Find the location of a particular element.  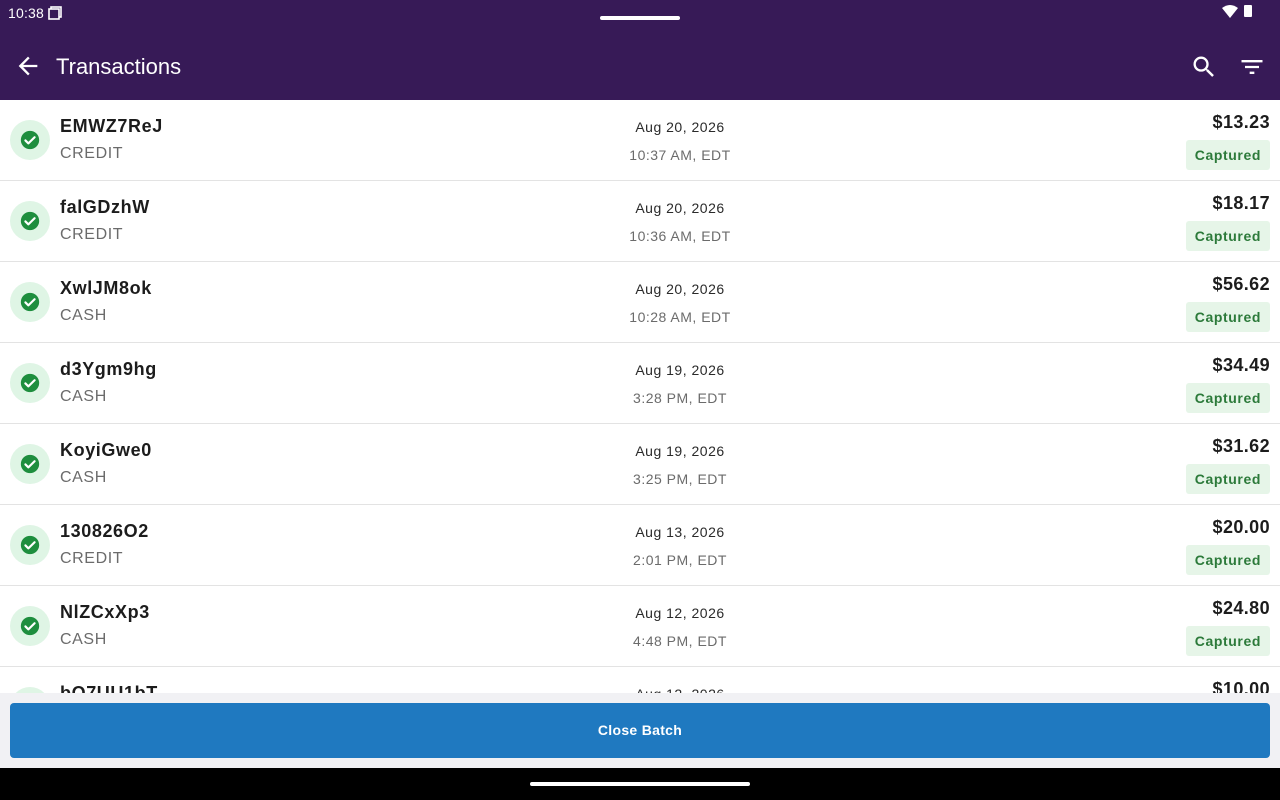

transaction-amount: $24.80 is located at coordinates (1241, 608).